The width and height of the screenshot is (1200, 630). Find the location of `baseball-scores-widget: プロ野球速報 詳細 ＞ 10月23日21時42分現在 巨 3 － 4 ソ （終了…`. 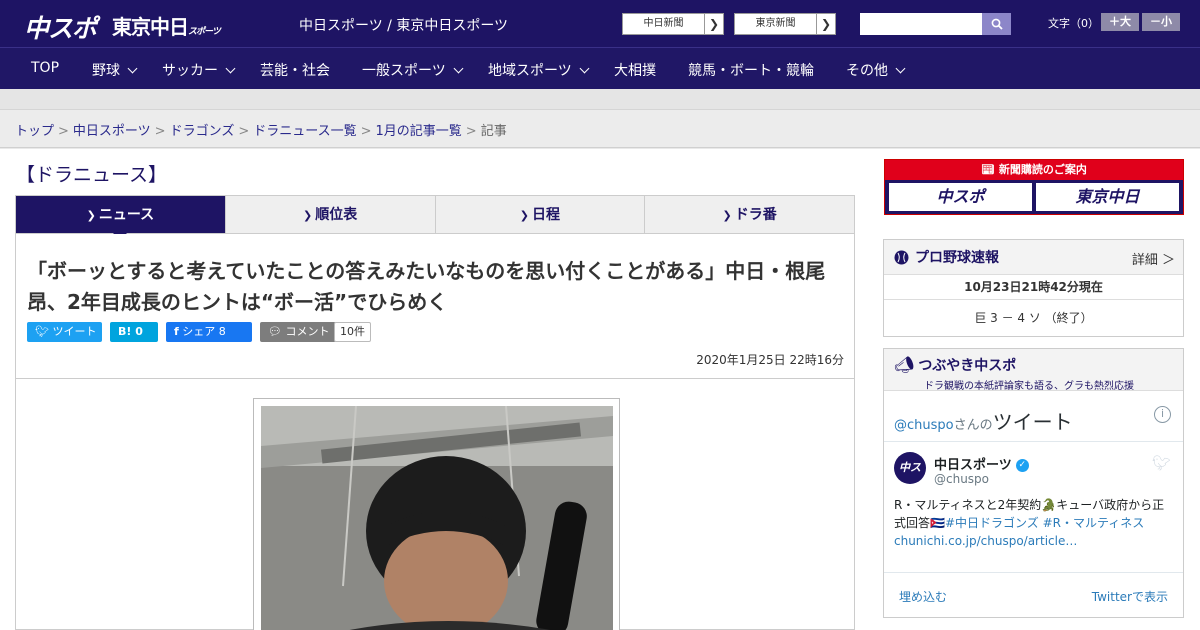

baseball-scores-widget: プロ野球速報 詳細 ＞ 10月23日21時42分現在 巨 3 － 4 ソ （終了… is located at coordinates (1033, 288).